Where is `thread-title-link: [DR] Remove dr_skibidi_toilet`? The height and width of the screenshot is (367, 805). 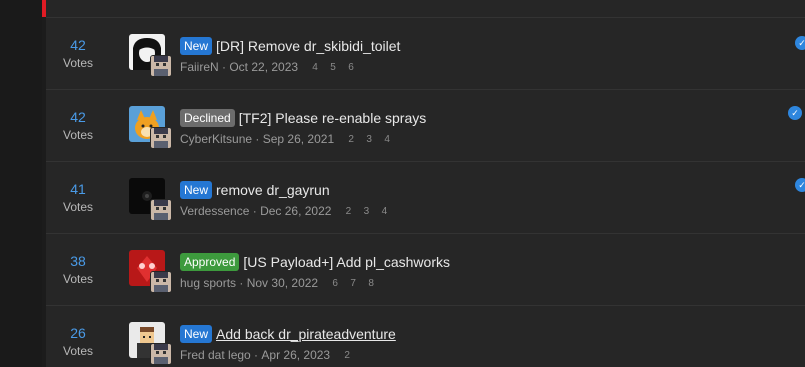 thread-title-link: [DR] Remove dr_skibidi_toilet is located at coordinates (308, 46).